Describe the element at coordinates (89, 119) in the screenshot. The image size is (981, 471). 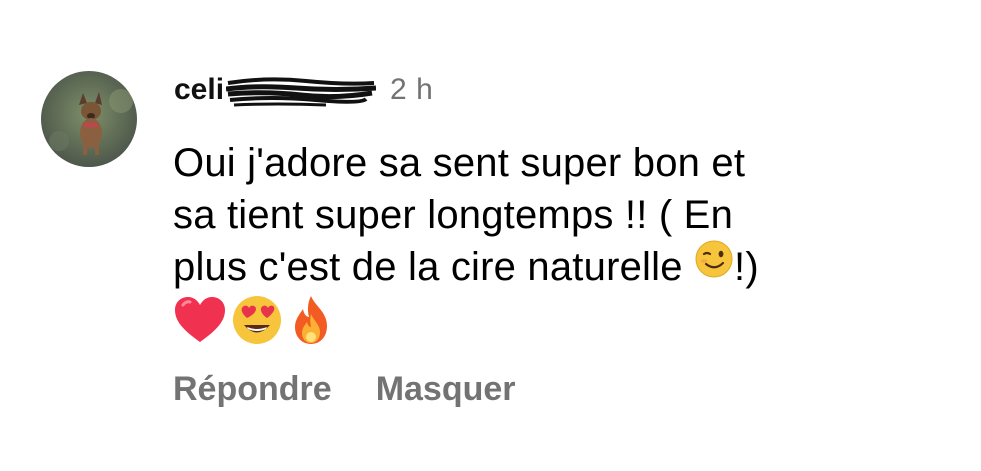
I see `avatar` at that location.